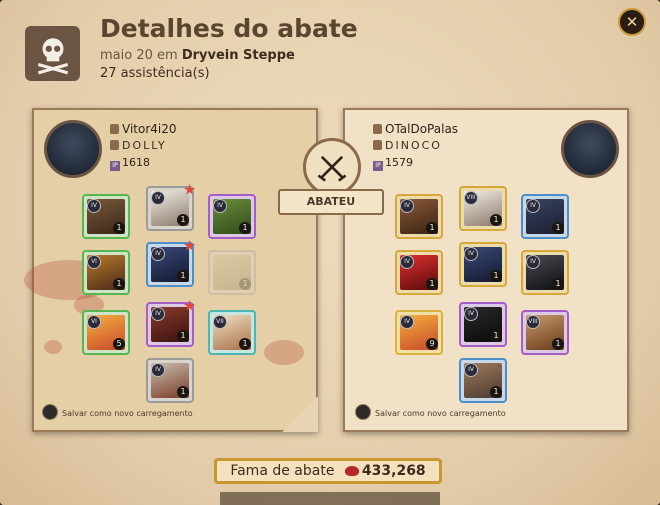 This screenshot has width=660, height=505. I want to click on off-hand-slot: IV 1, so click(545, 272).